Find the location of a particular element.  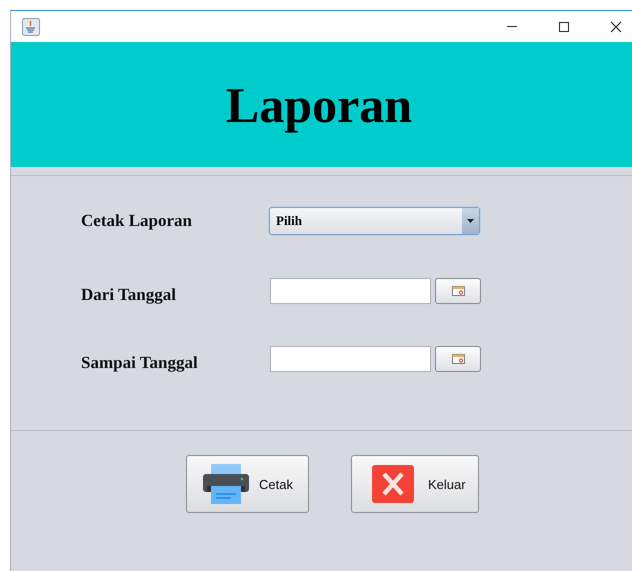

action-button: Keluar is located at coordinates (415, 484).